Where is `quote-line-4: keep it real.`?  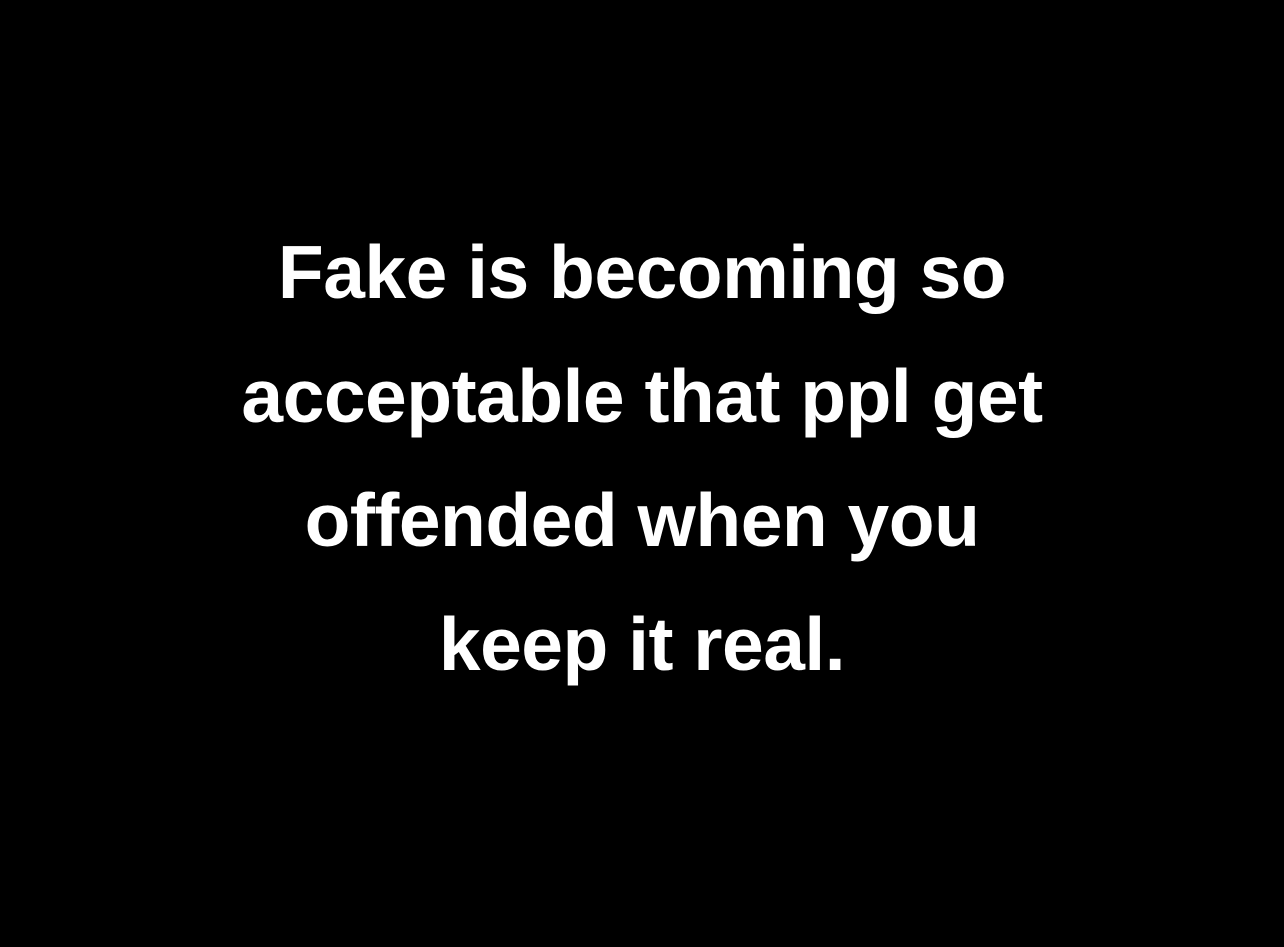 quote-line-4: keep it real. is located at coordinates (642, 644).